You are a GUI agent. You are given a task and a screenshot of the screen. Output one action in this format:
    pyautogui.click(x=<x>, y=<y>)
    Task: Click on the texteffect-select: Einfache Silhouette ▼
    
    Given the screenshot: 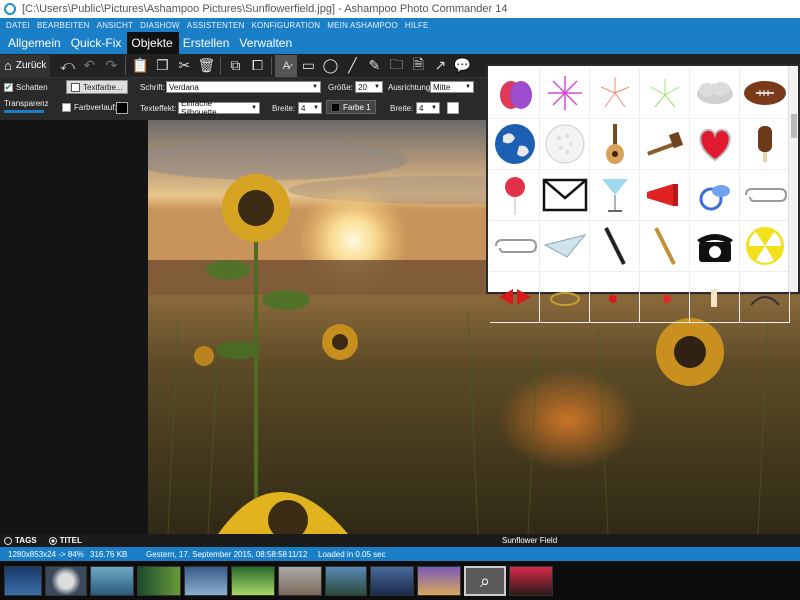 What is the action you would take?
    pyautogui.click(x=219, y=108)
    